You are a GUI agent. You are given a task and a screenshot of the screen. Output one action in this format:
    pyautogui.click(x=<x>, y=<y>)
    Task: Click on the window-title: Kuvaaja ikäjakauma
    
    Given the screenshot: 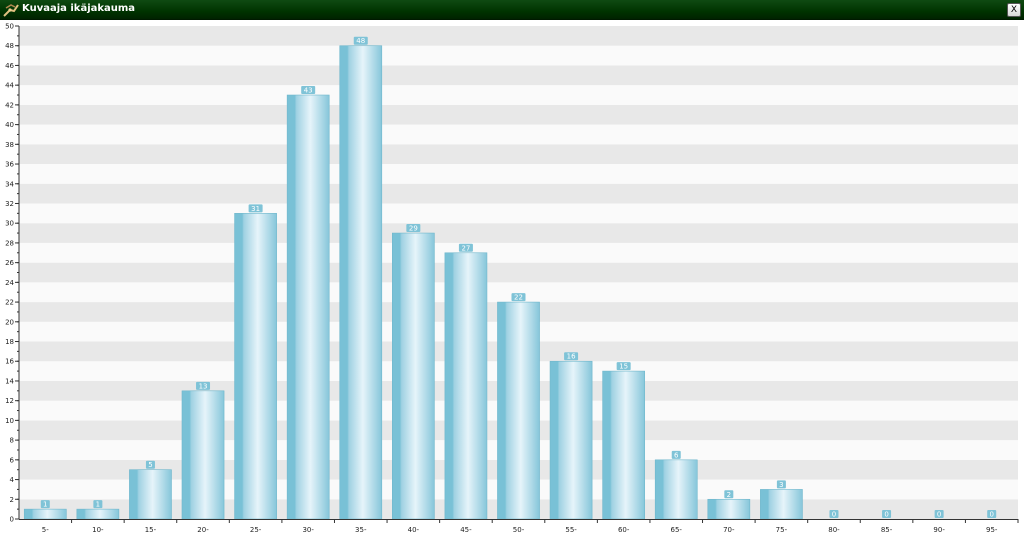 What is the action you would take?
    pyautogui.click(x=79, y=8)
    